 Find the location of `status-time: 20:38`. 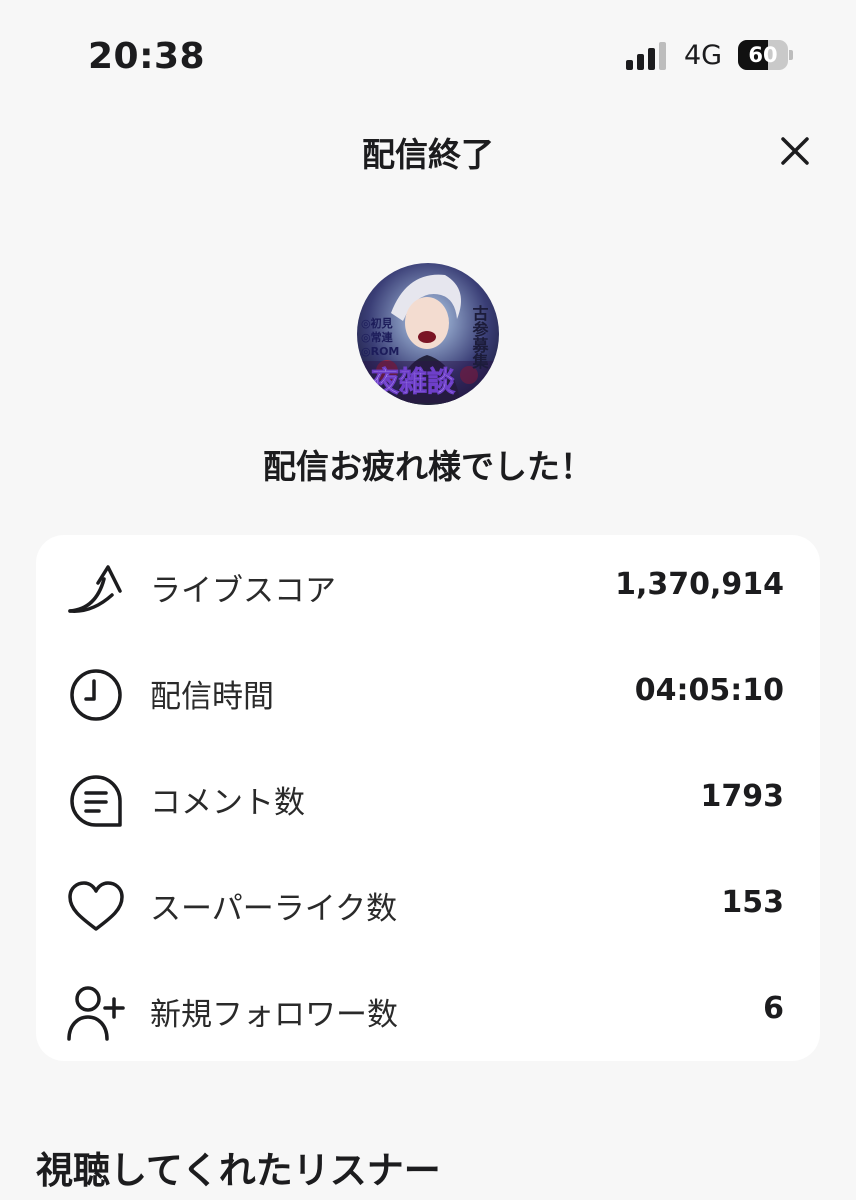

status-time: 20:38 is located at coordinates (147, 56).